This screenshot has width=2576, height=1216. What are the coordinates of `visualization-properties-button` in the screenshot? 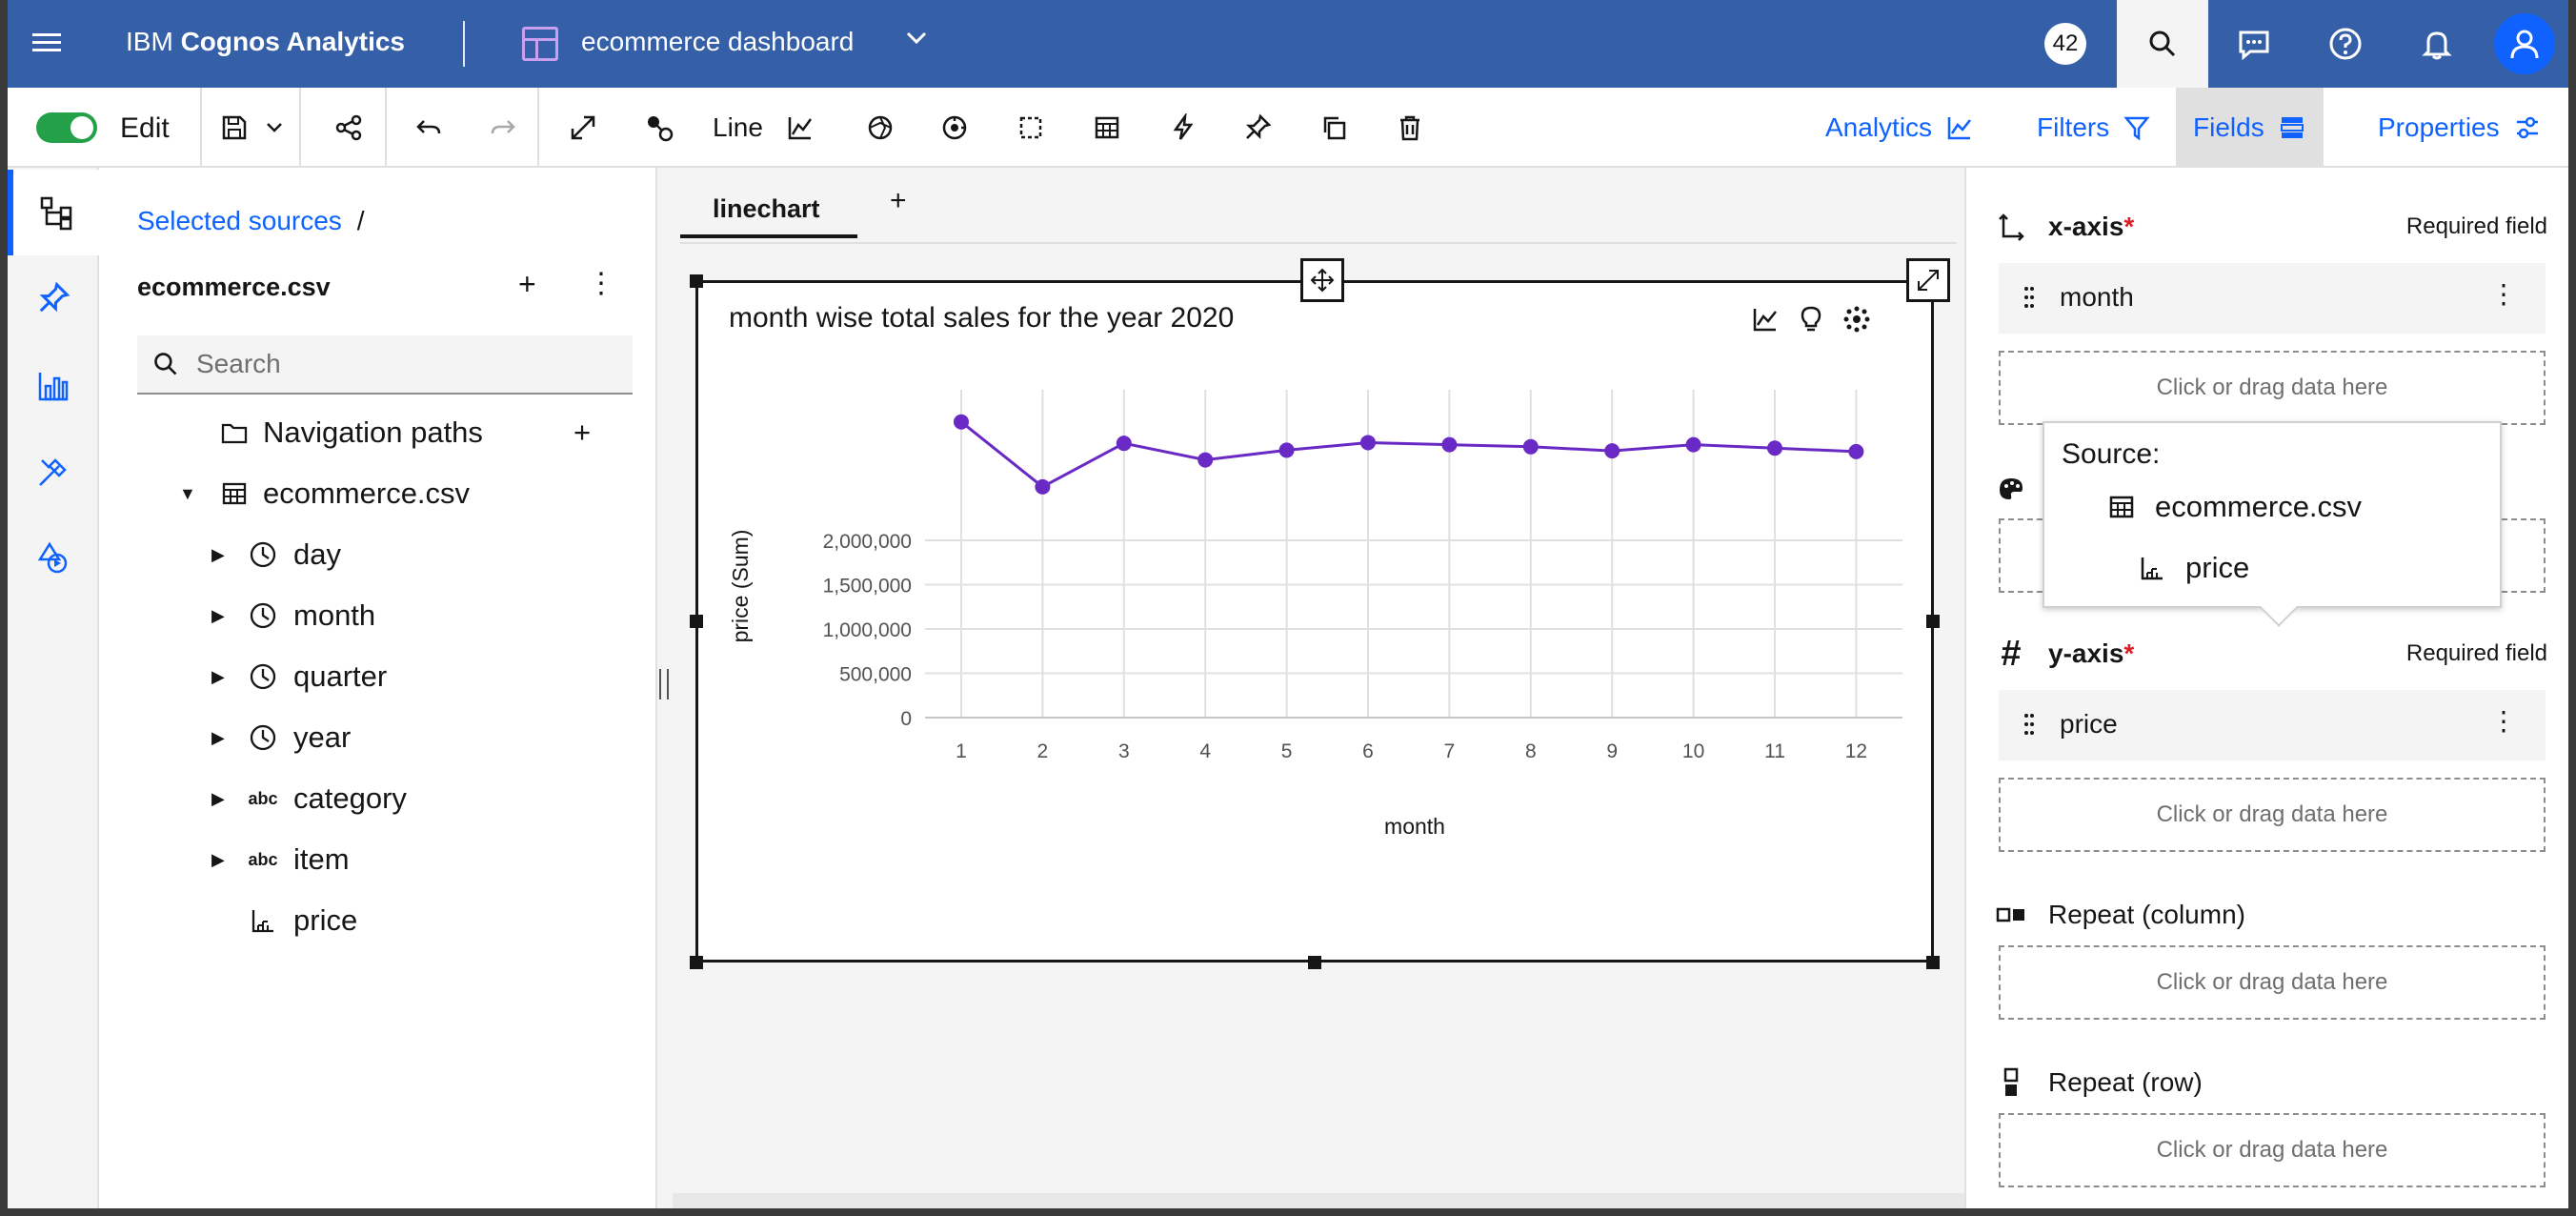 It's located at (880, 128).